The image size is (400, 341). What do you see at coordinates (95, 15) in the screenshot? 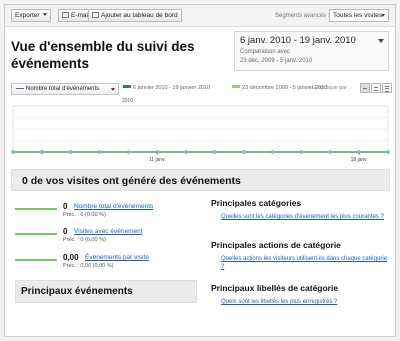
I see `dashboard-icon` at bounding box center [95, 15].